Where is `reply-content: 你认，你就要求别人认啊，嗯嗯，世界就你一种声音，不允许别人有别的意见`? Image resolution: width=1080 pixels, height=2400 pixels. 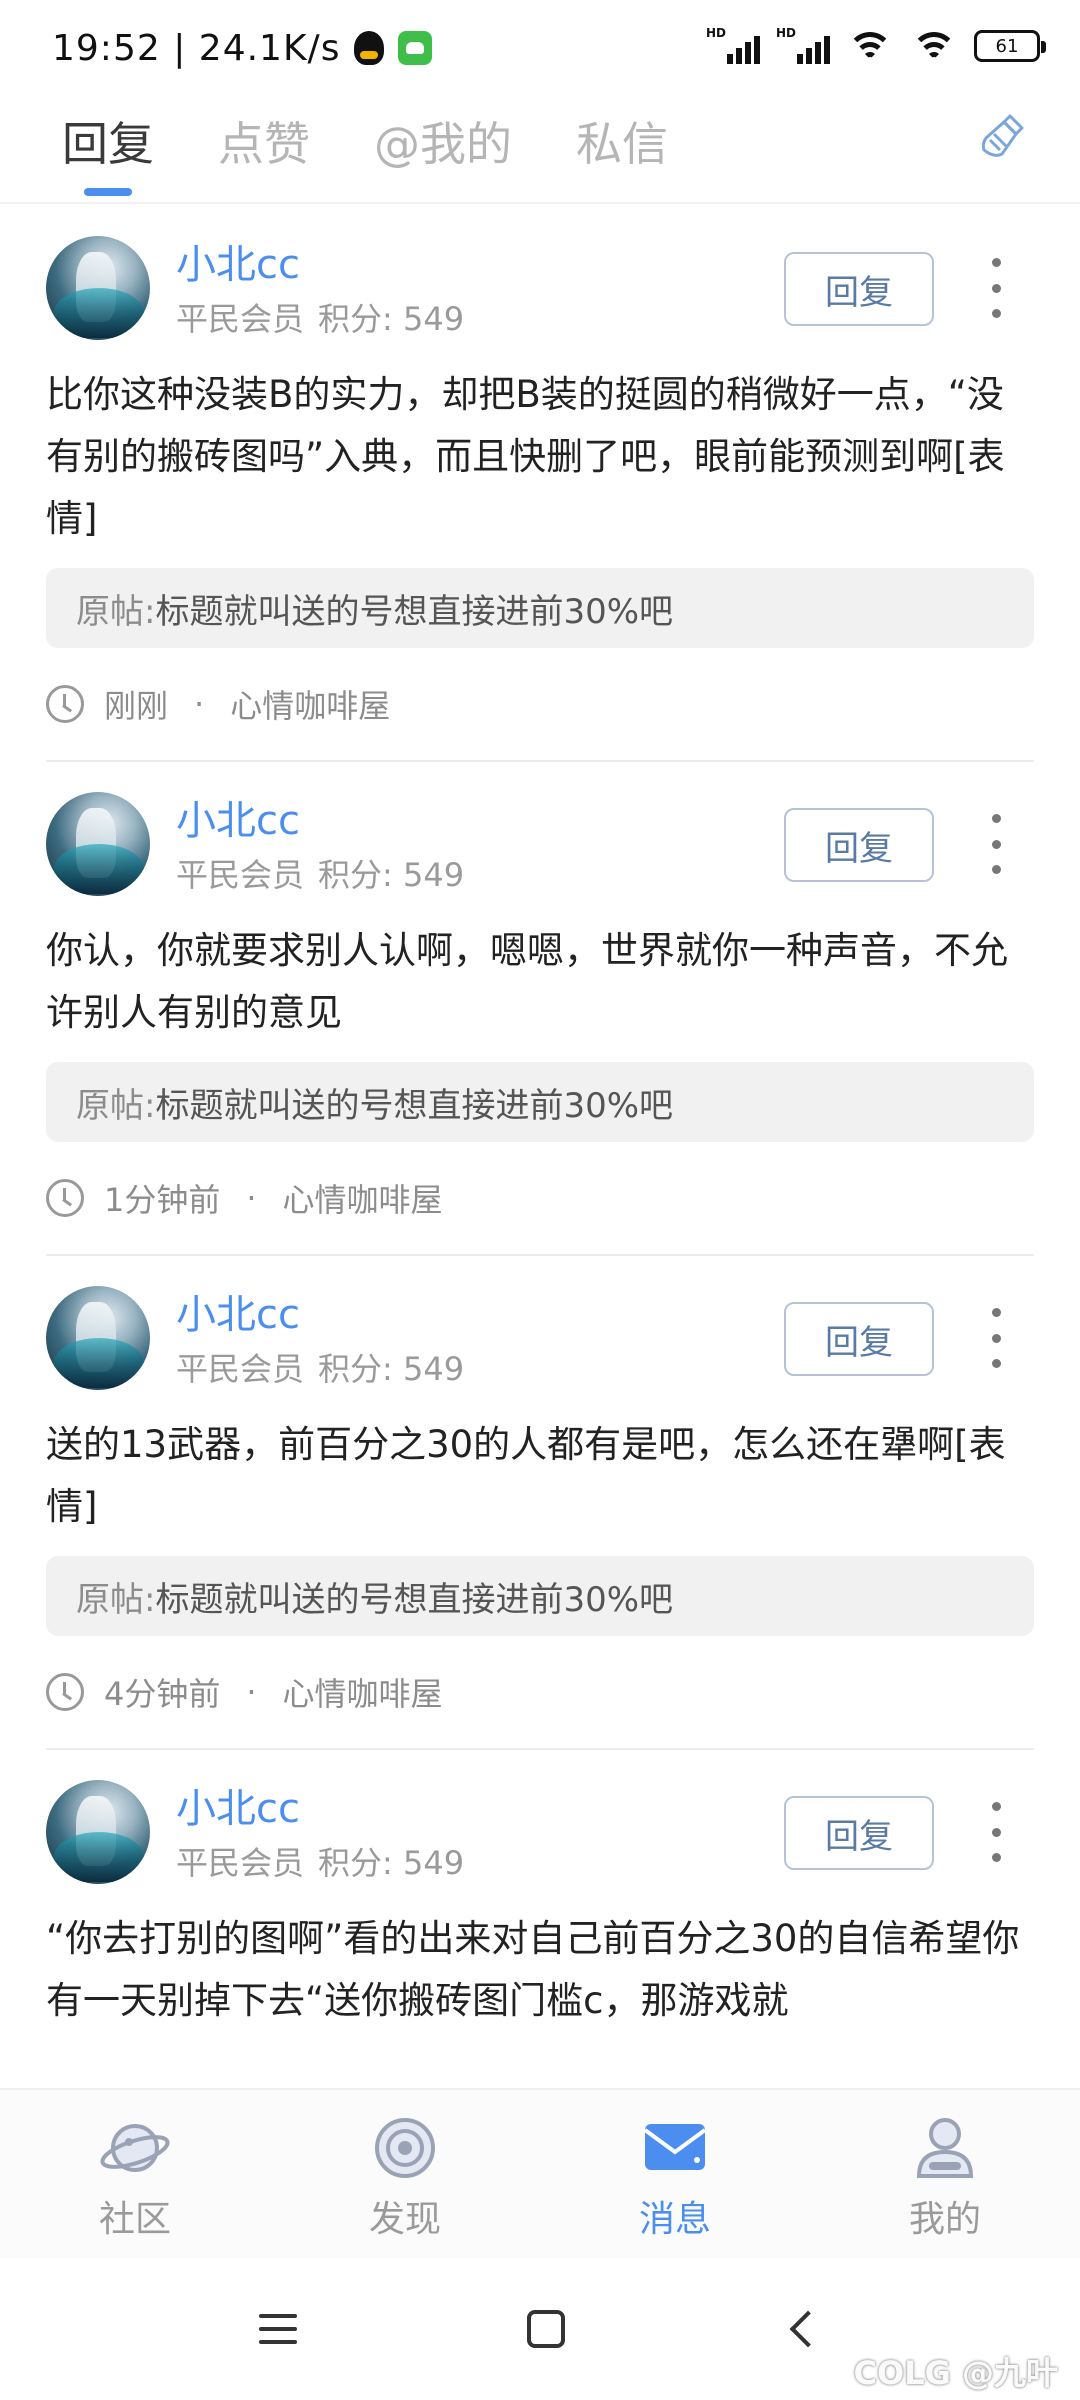
reply-content: 你认，你就要求别人认啊，嗯嗯，世界就你一种声音，不允许别人有别的意见 is located at coordinates (540, 982).